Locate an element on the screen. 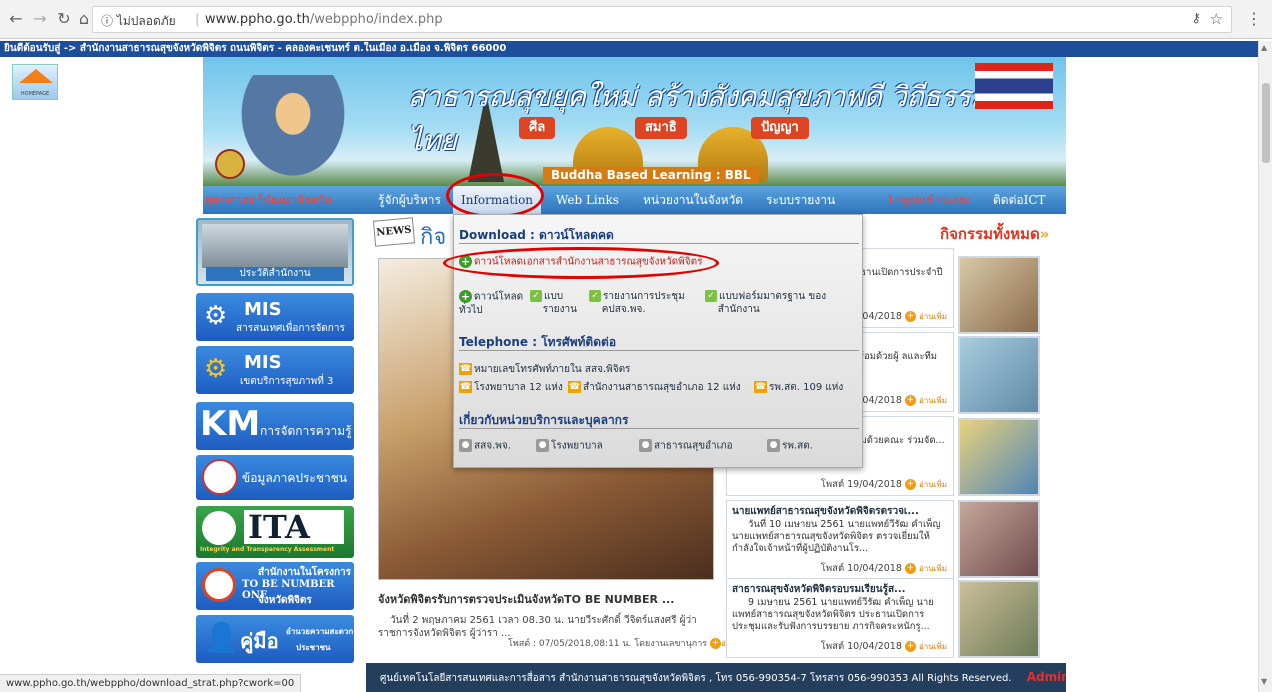  about-tambon-link: ● รพ.สต. is located at coordinates (790, 446).